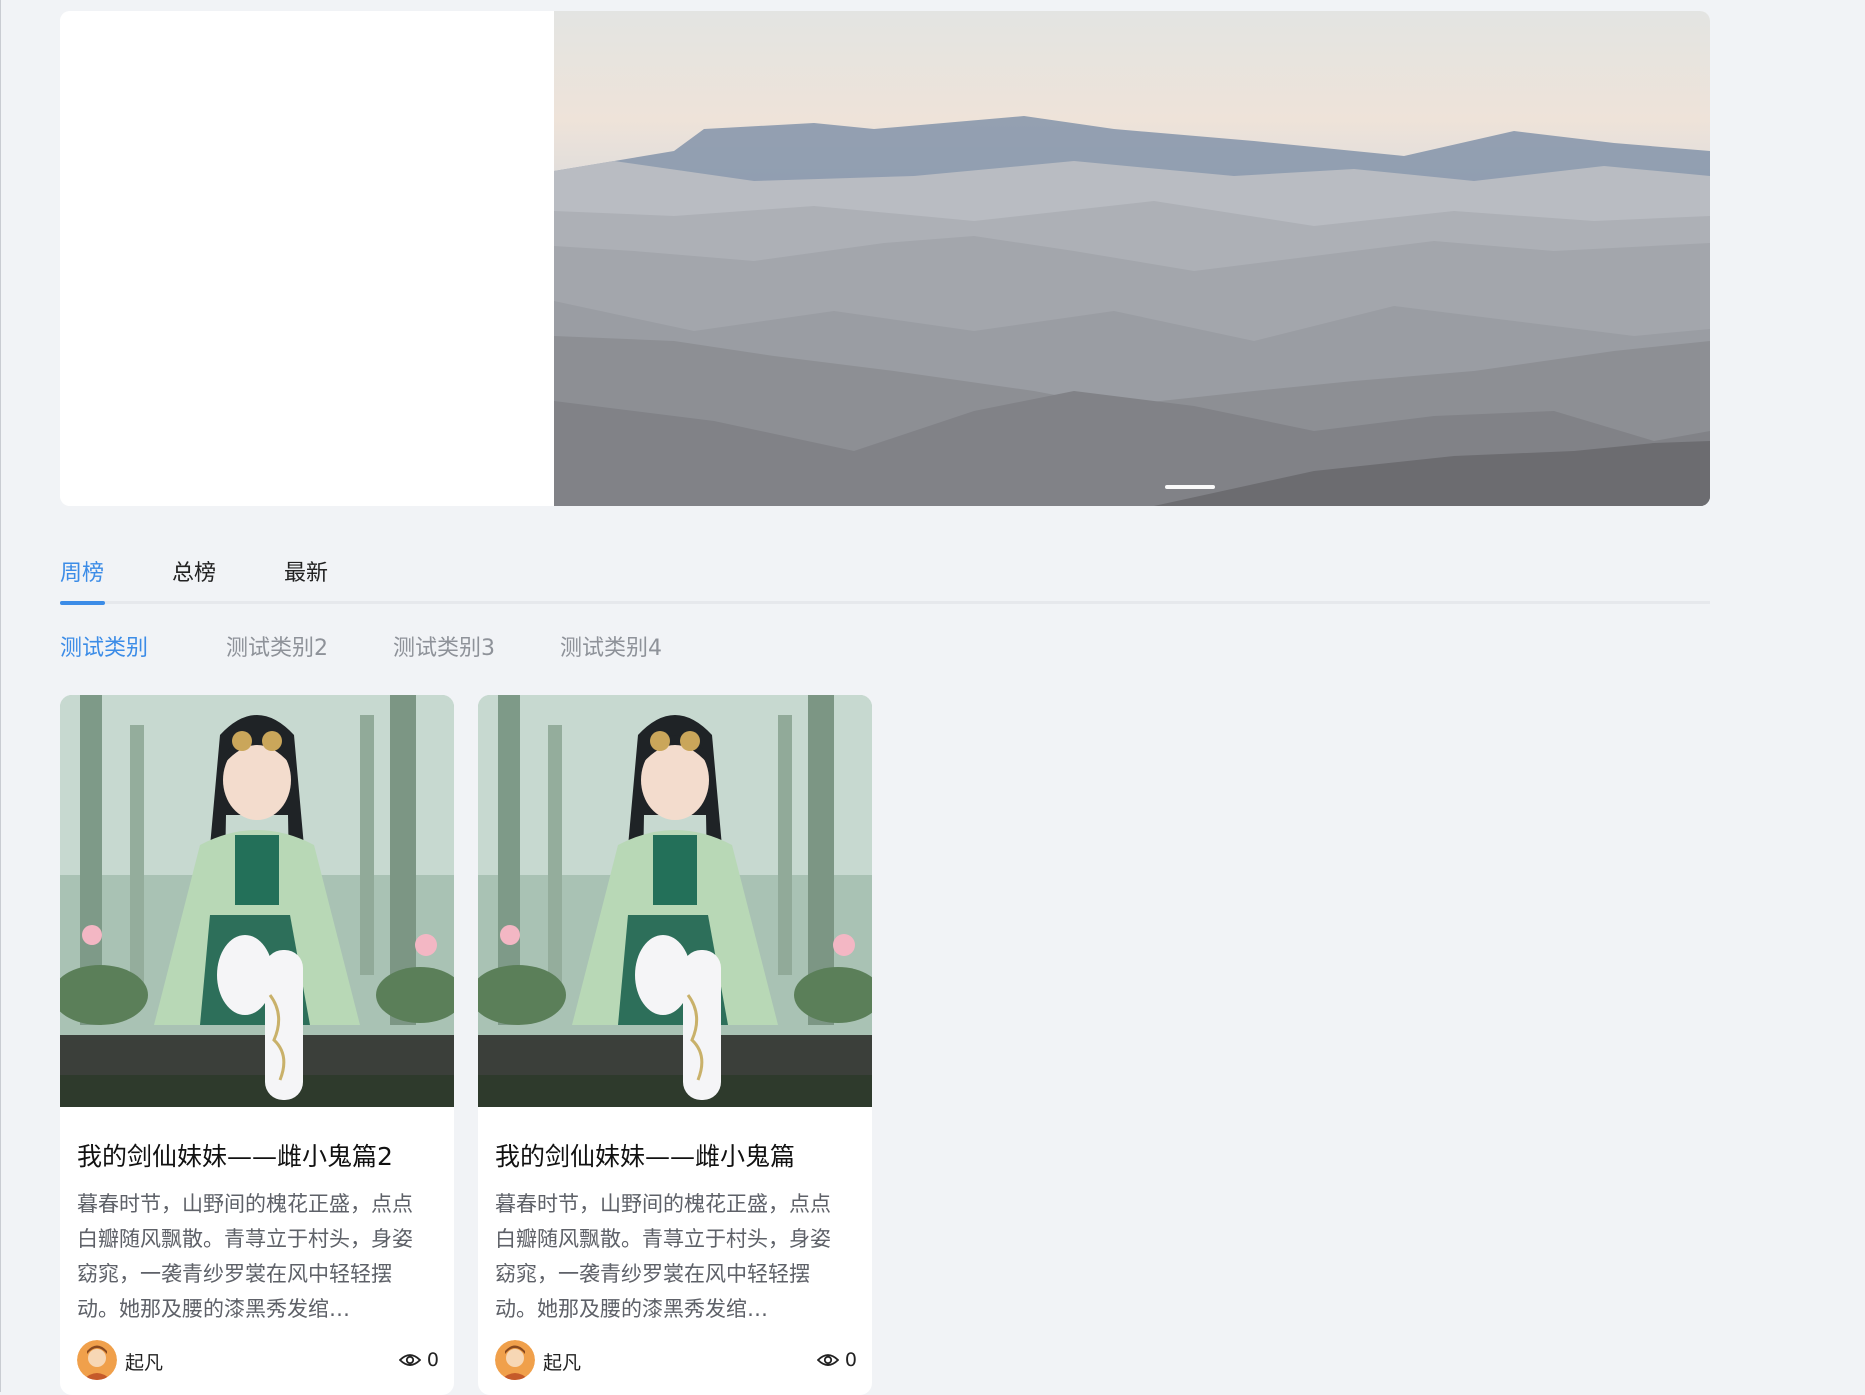 This screenshot has width=1865, height=1395. I want to click on card-title: 我的剑仙妹妹——雌小鬼篇, so click(675, 1155).